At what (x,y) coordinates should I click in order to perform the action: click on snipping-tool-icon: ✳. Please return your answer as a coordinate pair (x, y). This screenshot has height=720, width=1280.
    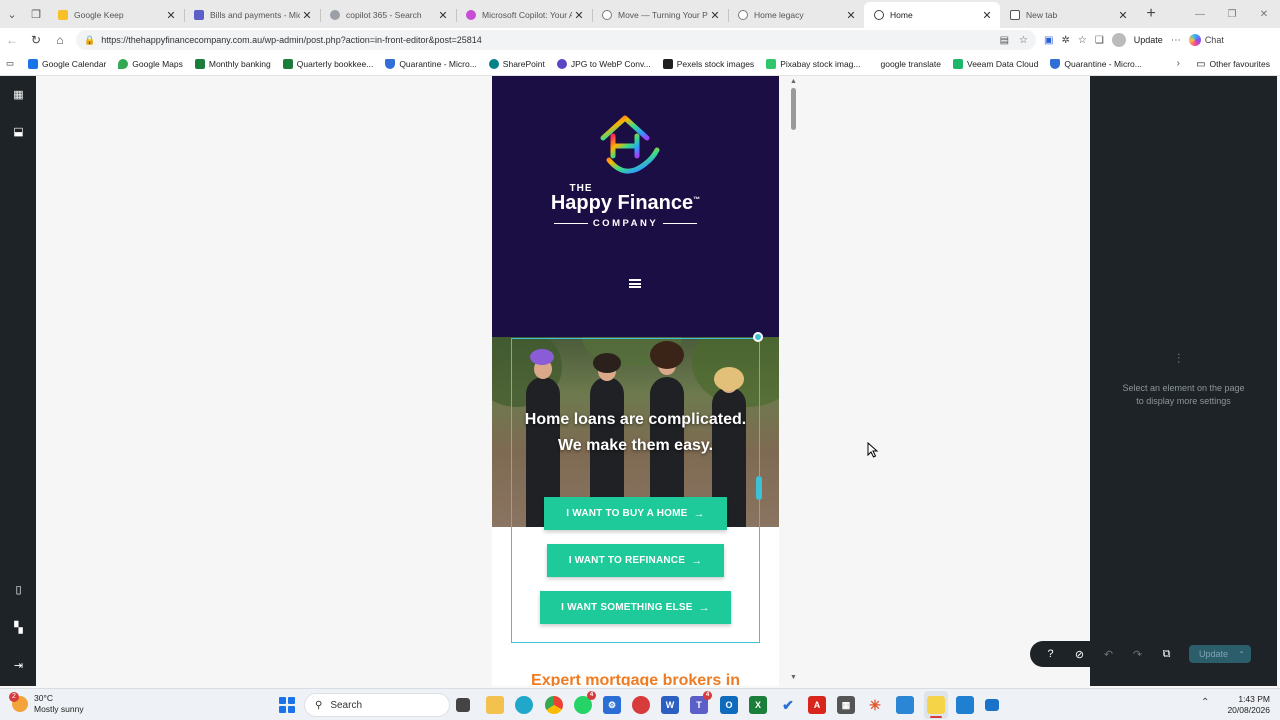
    Looking at the image, I should click on (875, 705).